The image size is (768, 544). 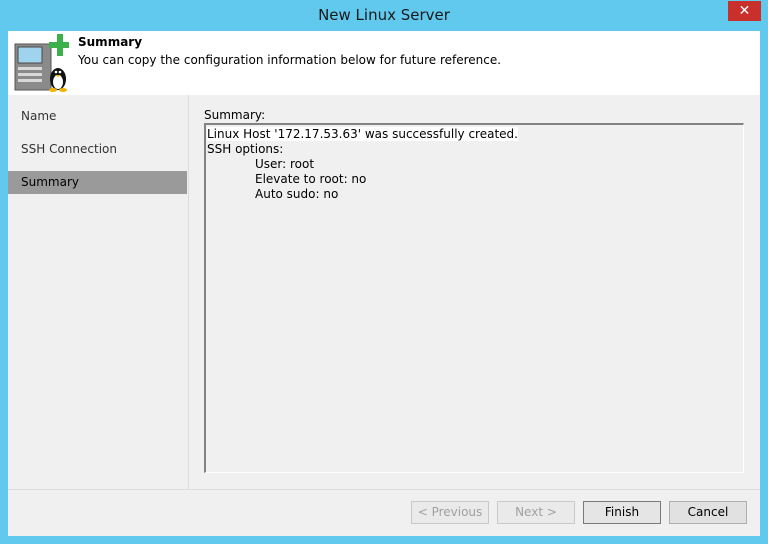 What do you see at coordinates (297, 194) in the screenshot?
I see `summary-line: Auto sudo: no` at bounding box center [297, 194].